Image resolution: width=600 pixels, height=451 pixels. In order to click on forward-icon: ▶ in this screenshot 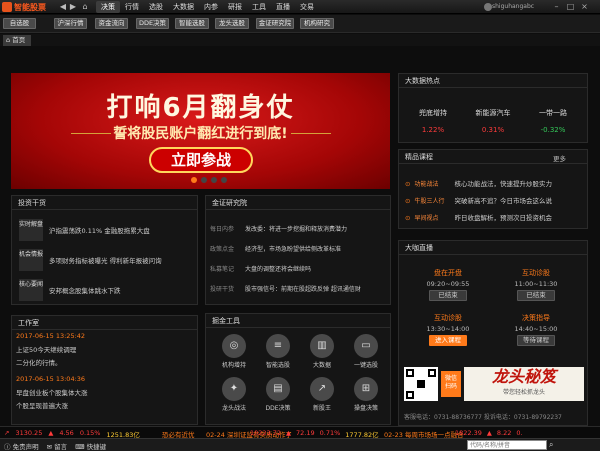, I will do `click(73, 7)`.